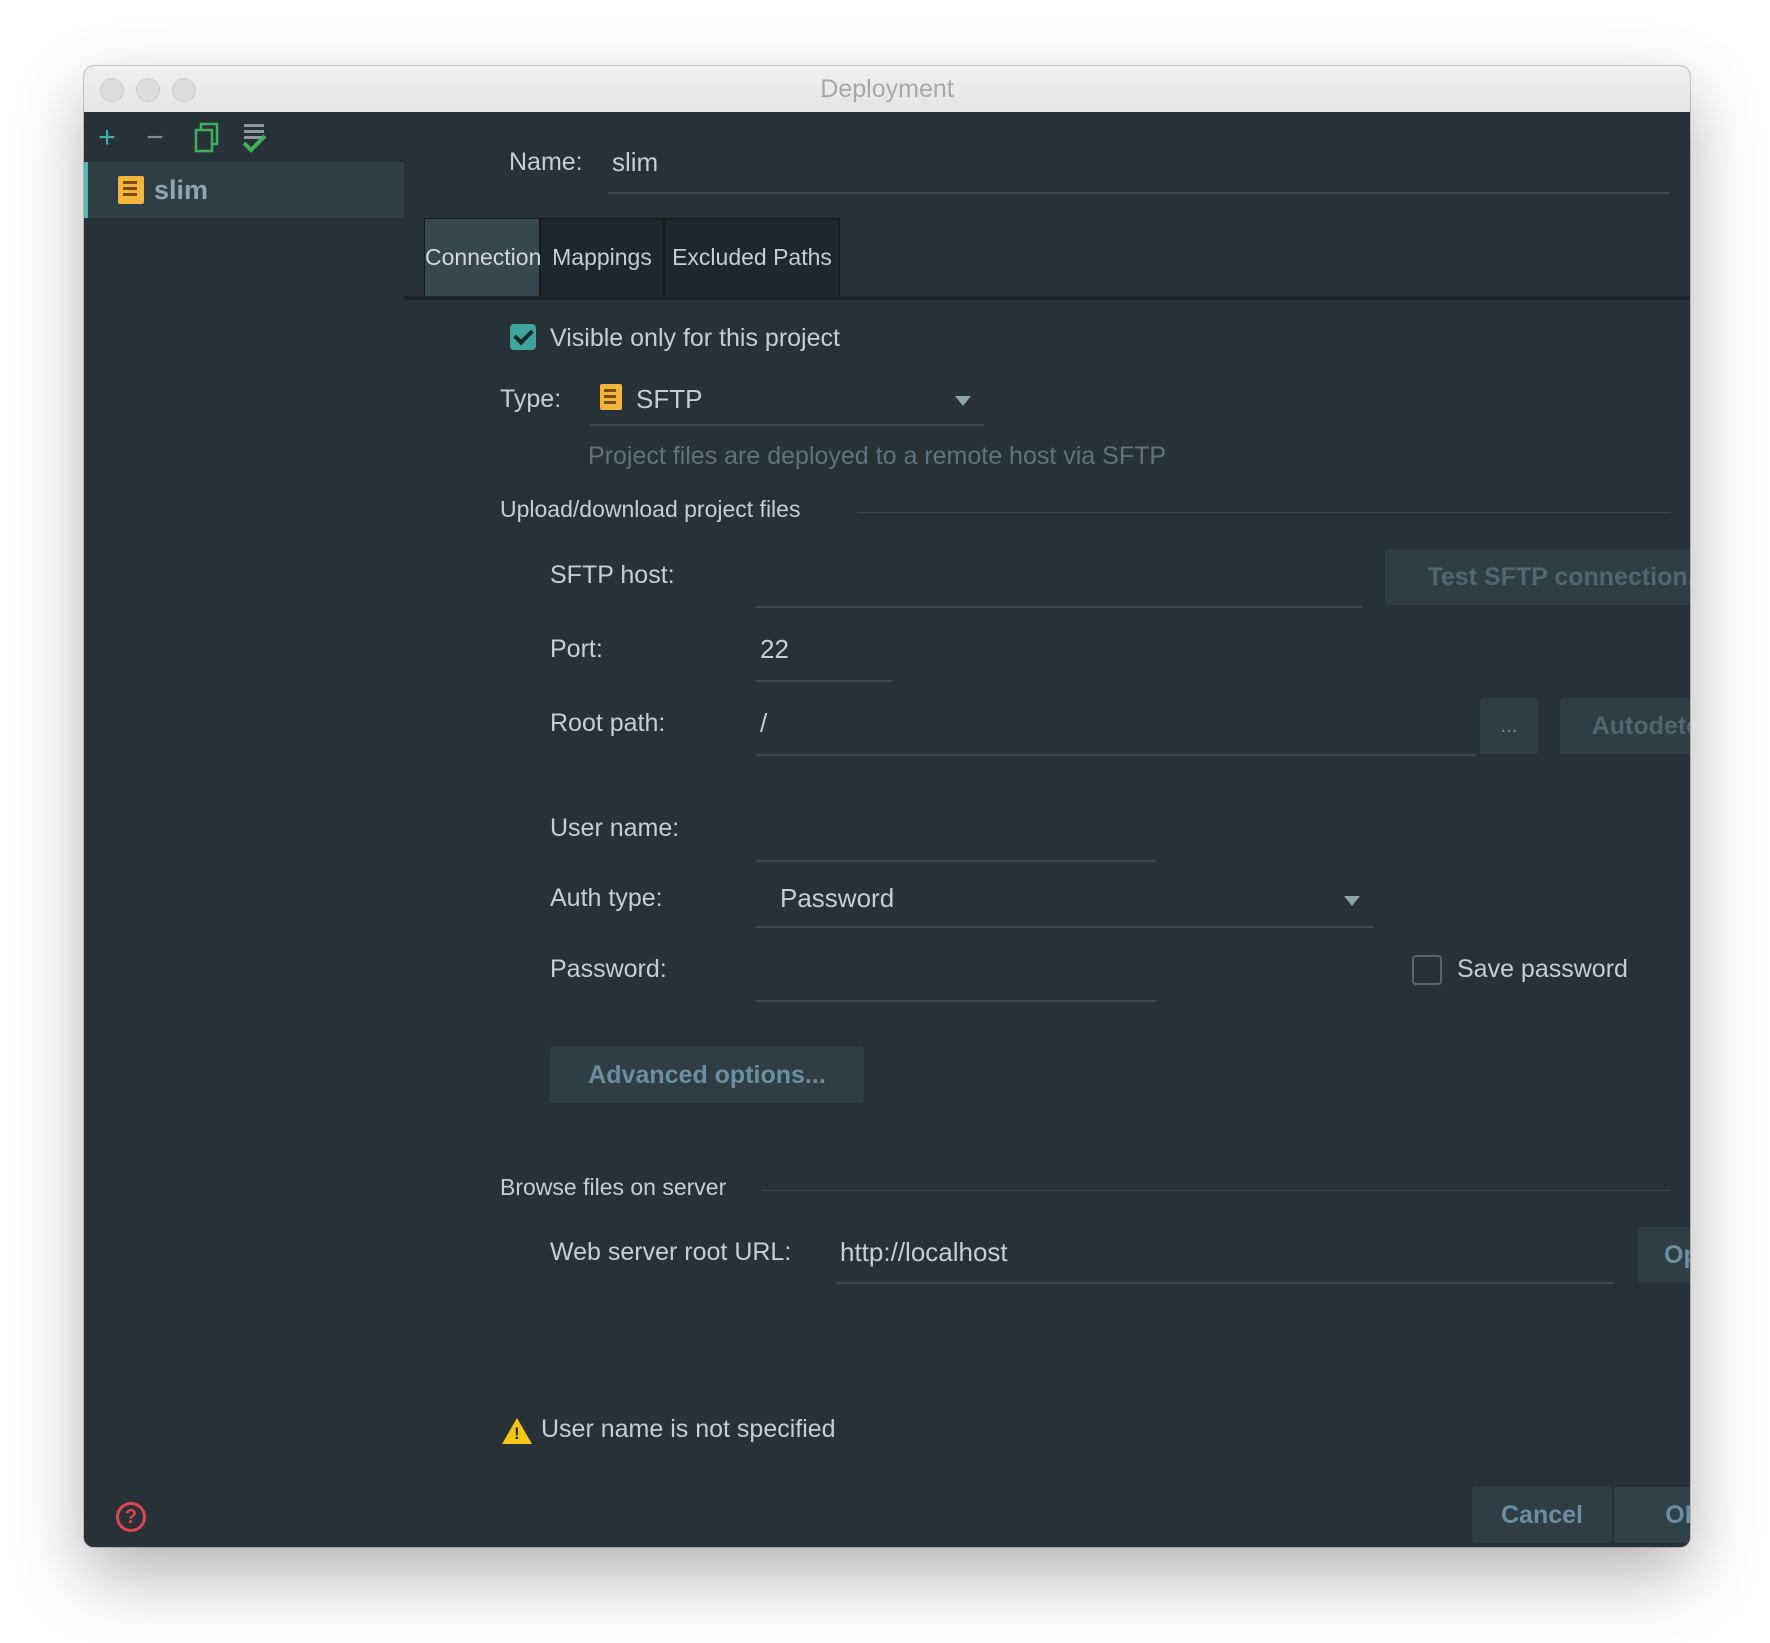 This screenshot has width=1770, height=1643. Describe the element at coordinates (1625, 726) in the screenshot. I see `autodetect-button: Autodetect` at that location.